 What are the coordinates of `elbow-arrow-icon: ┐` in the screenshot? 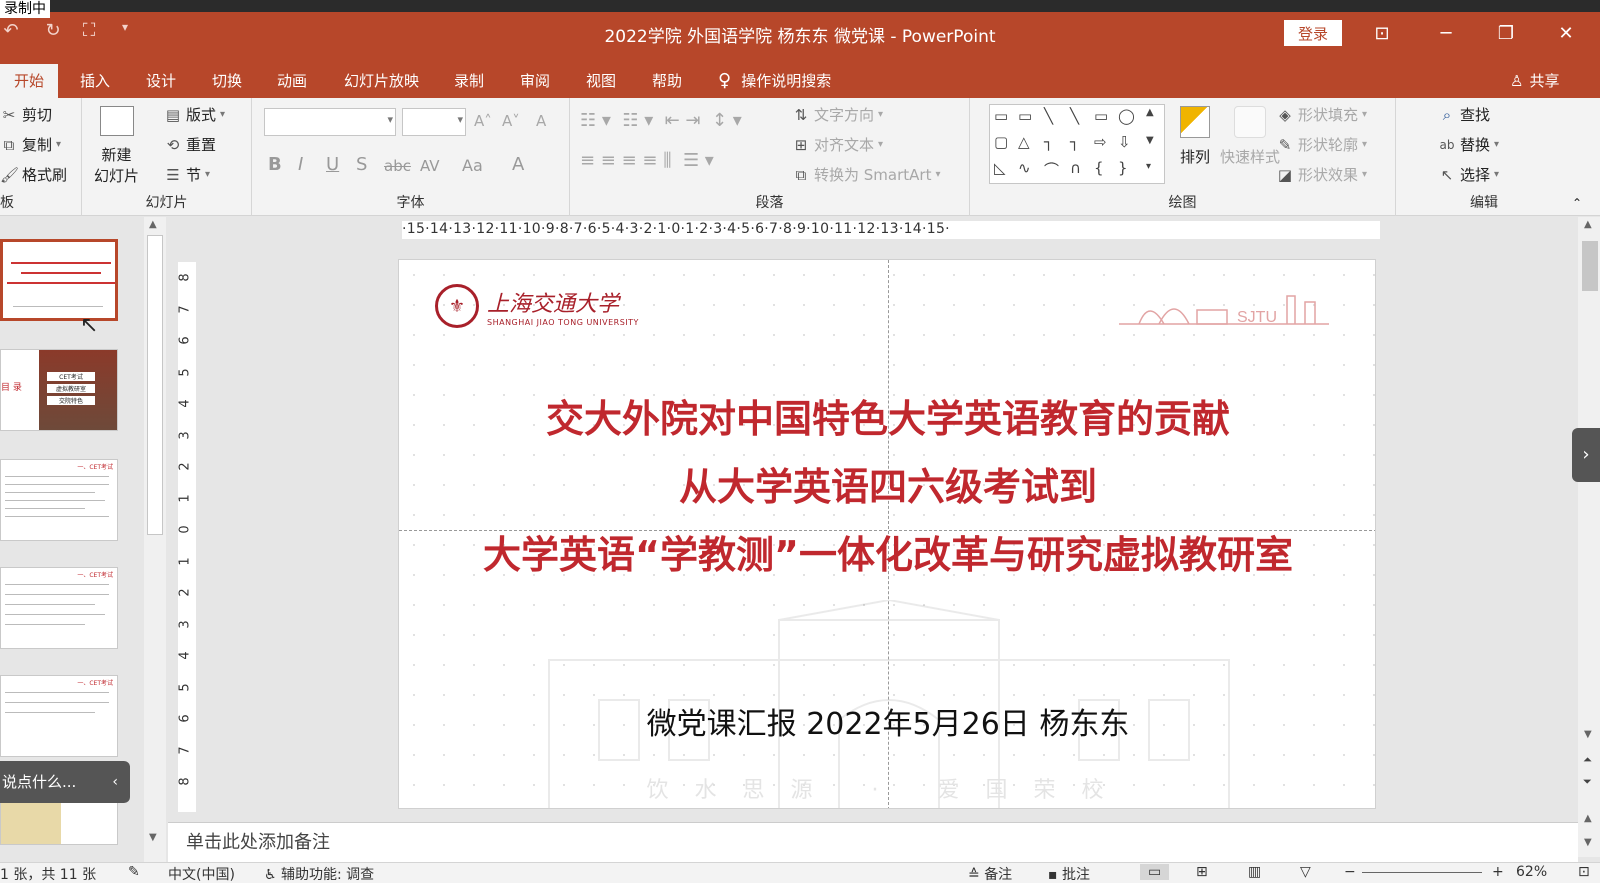 It's located at (1074, 142).